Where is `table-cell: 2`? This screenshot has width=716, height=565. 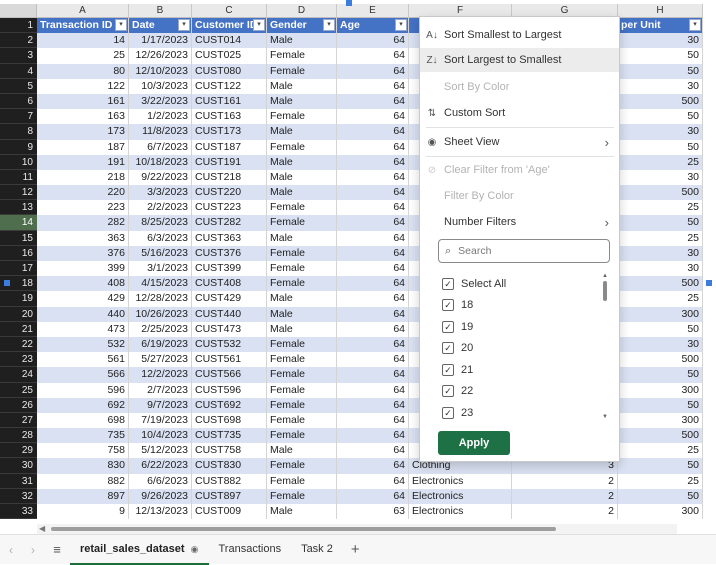
table-cell: 2 is located at coordinates (565, 512).